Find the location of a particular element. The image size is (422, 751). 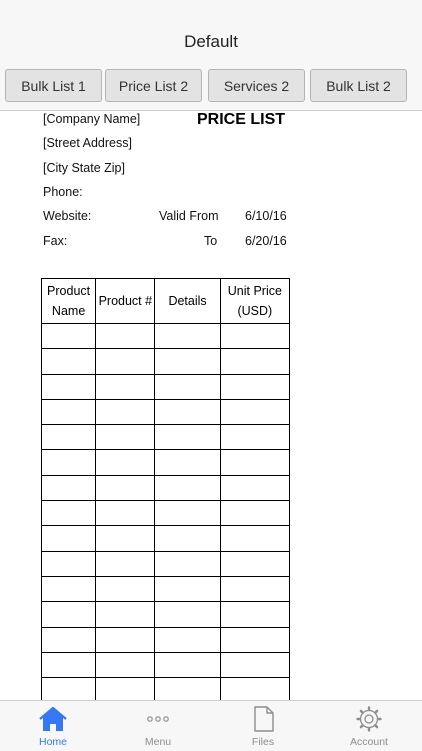

to-label: To is located at coordinates (210, 241).